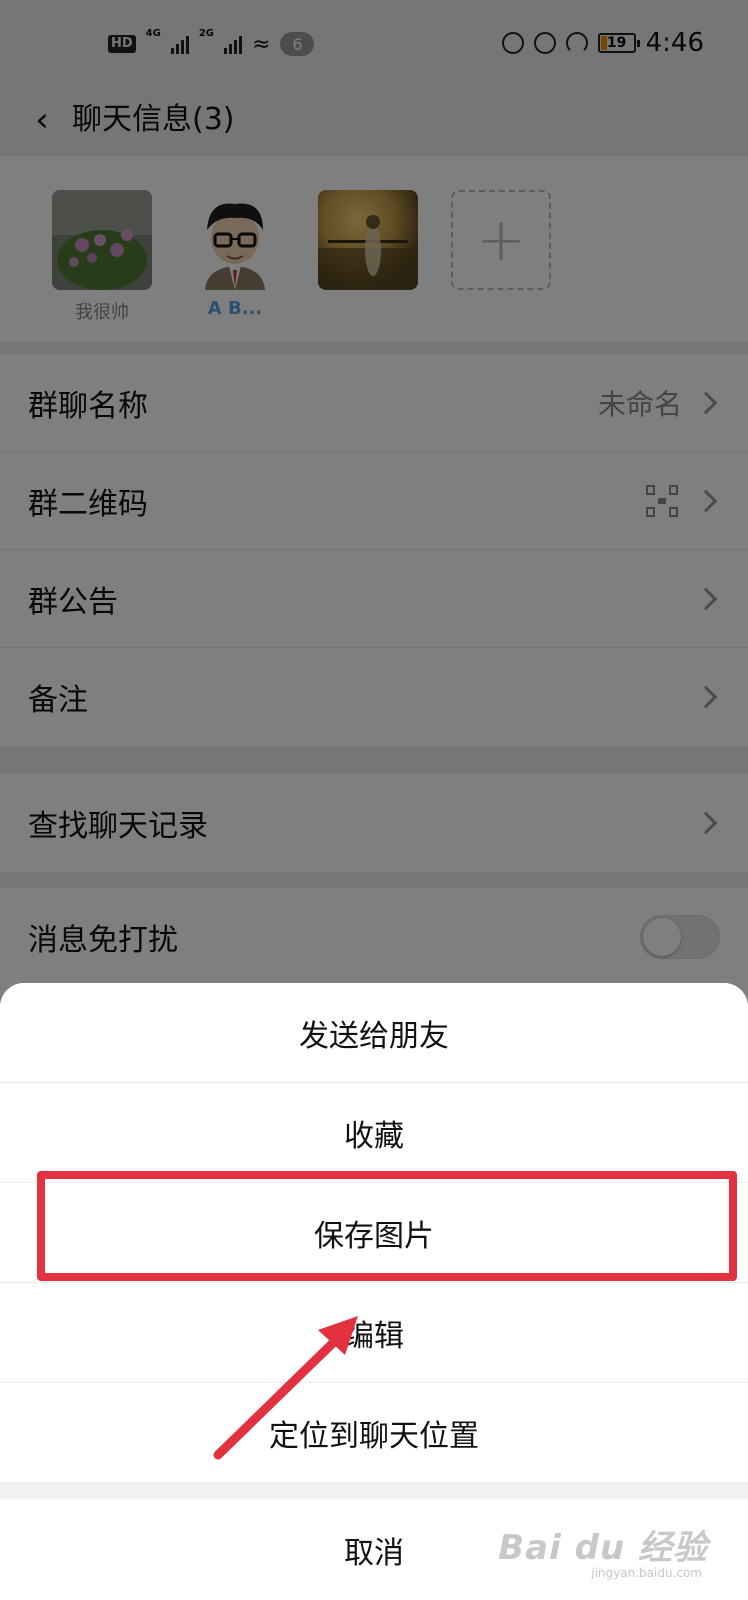 This screenshot has height=1600, width=748. I want to click on highlight-box, so click(387, 1226).